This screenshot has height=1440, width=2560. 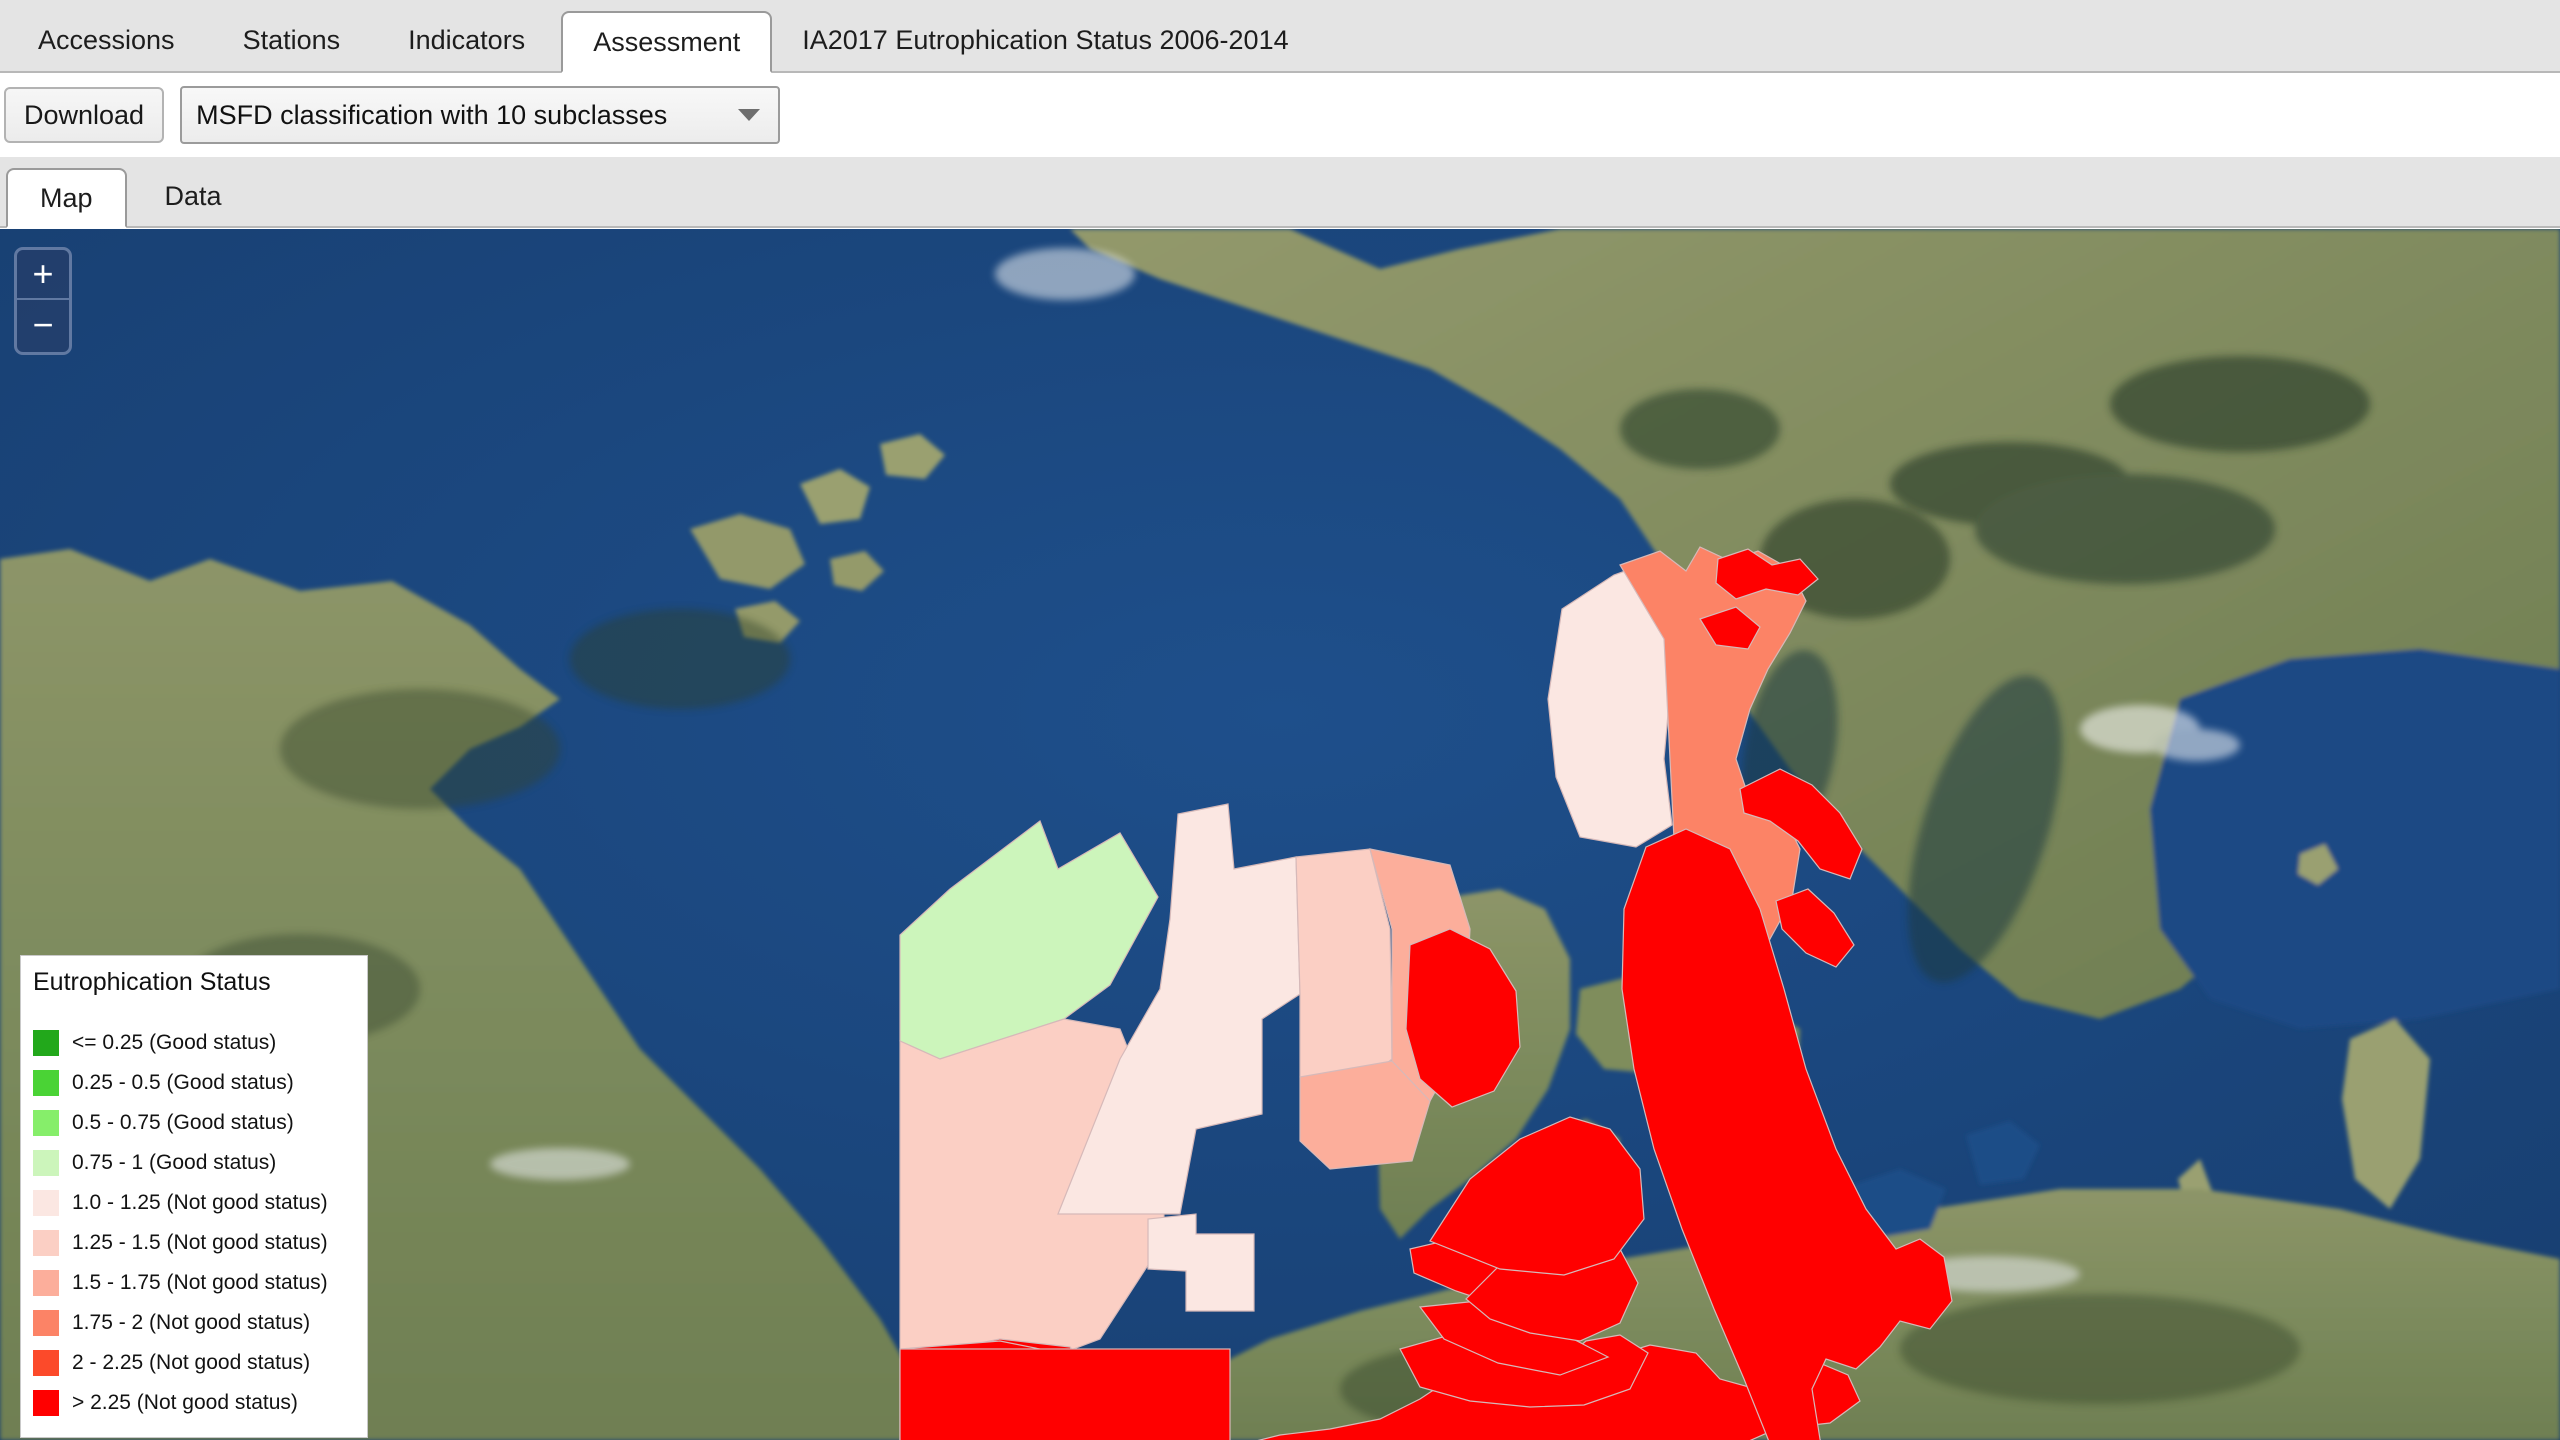 I want to click on zoom-out-button: −, so click(x=43, y=325).